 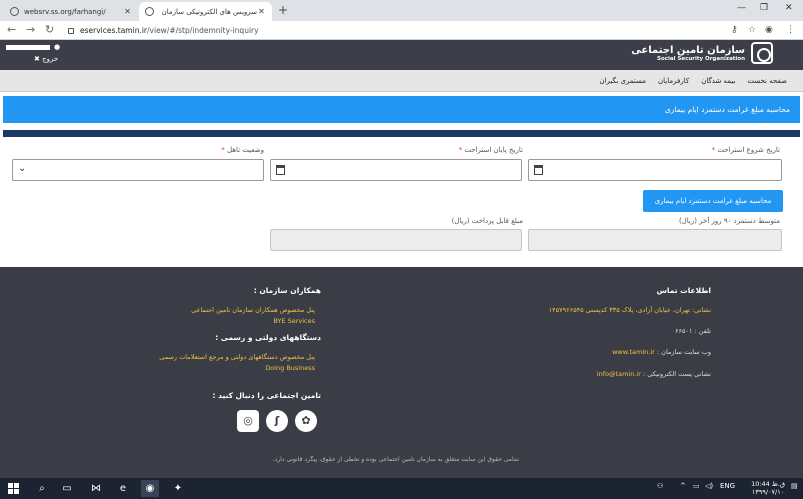 I want to click on back-arrow-icon: ←, so click(x=11, y=30).